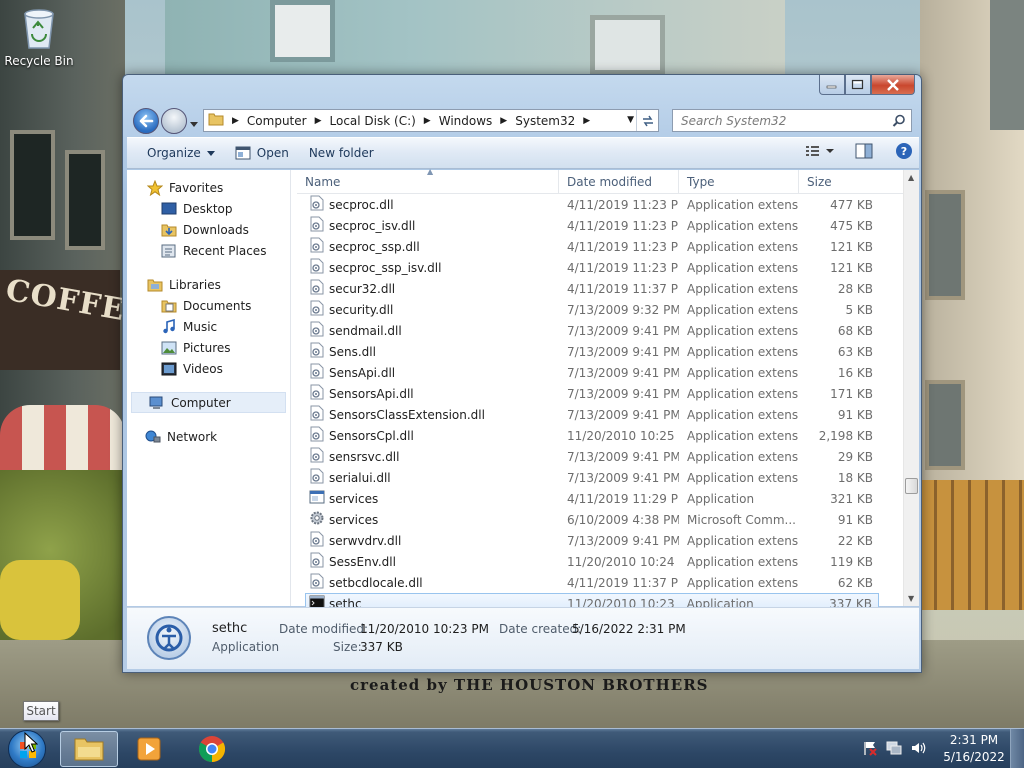  What do you see at coordinates (428, 456) in the screenshot?
I see `file-name-cell: sensrsvc.dll` at bounding box center [428, 456].